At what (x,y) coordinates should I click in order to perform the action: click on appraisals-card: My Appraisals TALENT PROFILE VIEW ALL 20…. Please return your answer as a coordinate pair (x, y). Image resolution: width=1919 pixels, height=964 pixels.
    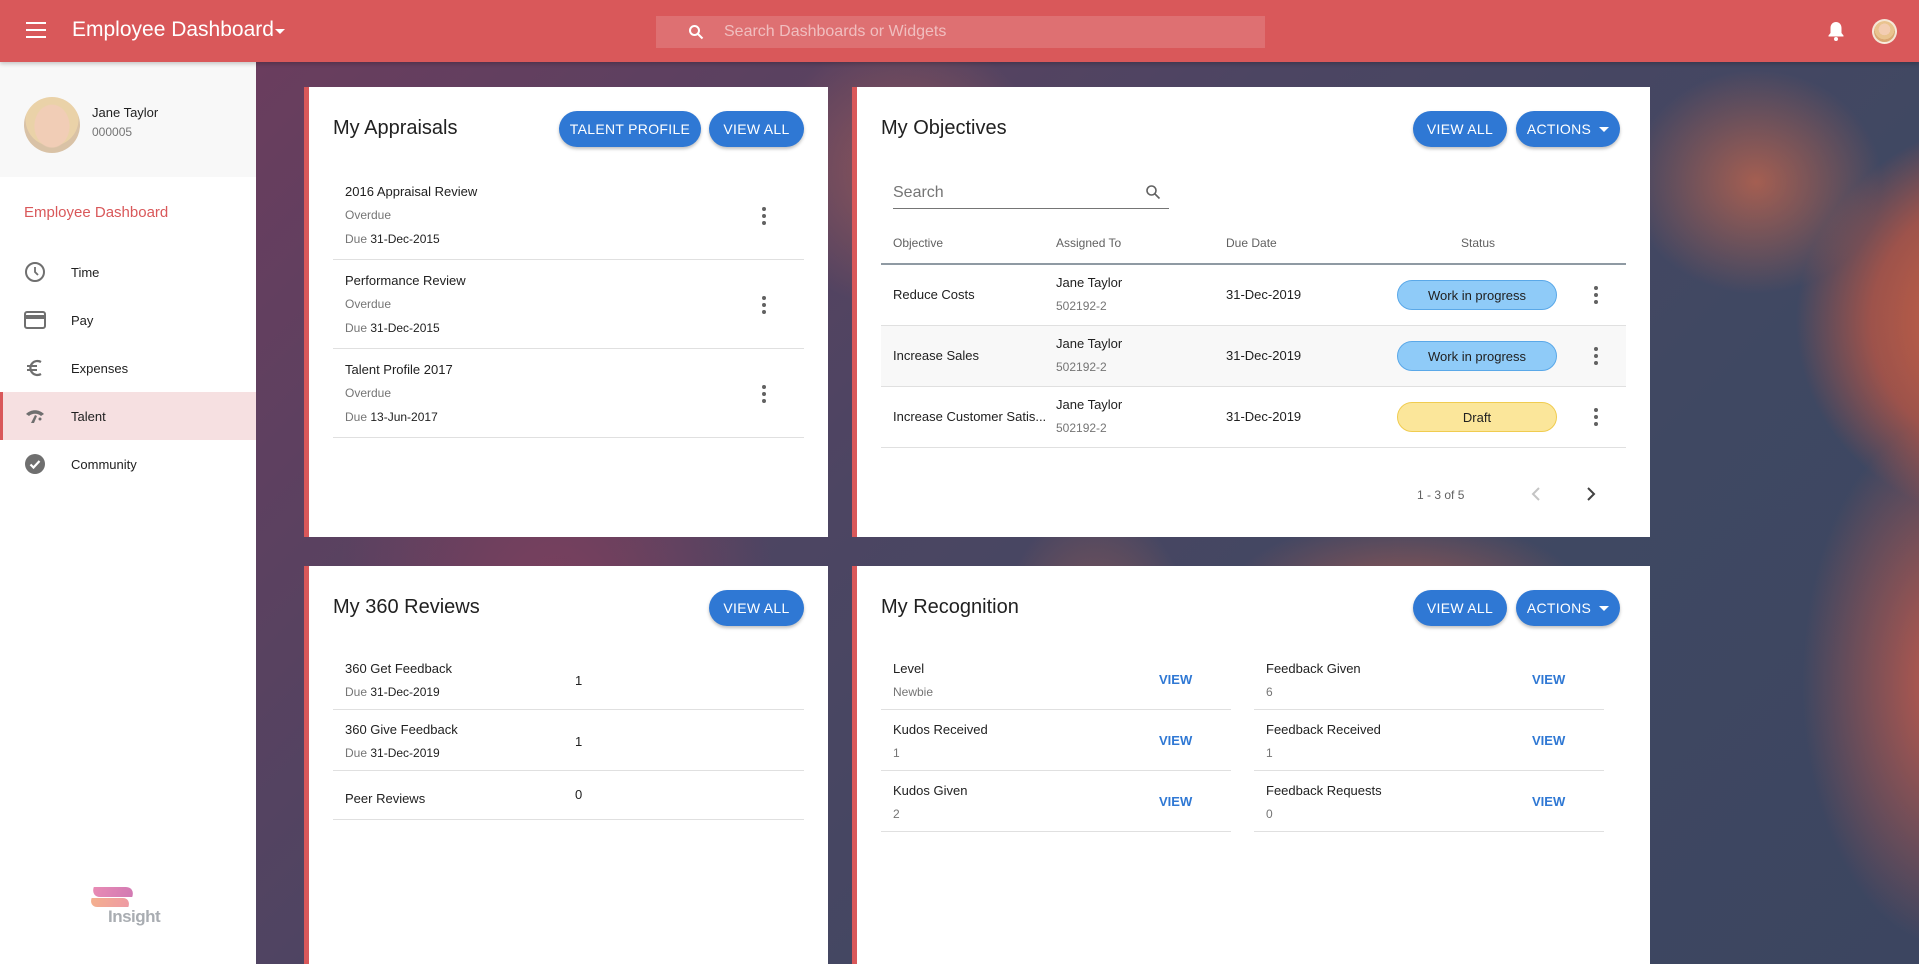
    Looking at the image, I should click on (566, 312).